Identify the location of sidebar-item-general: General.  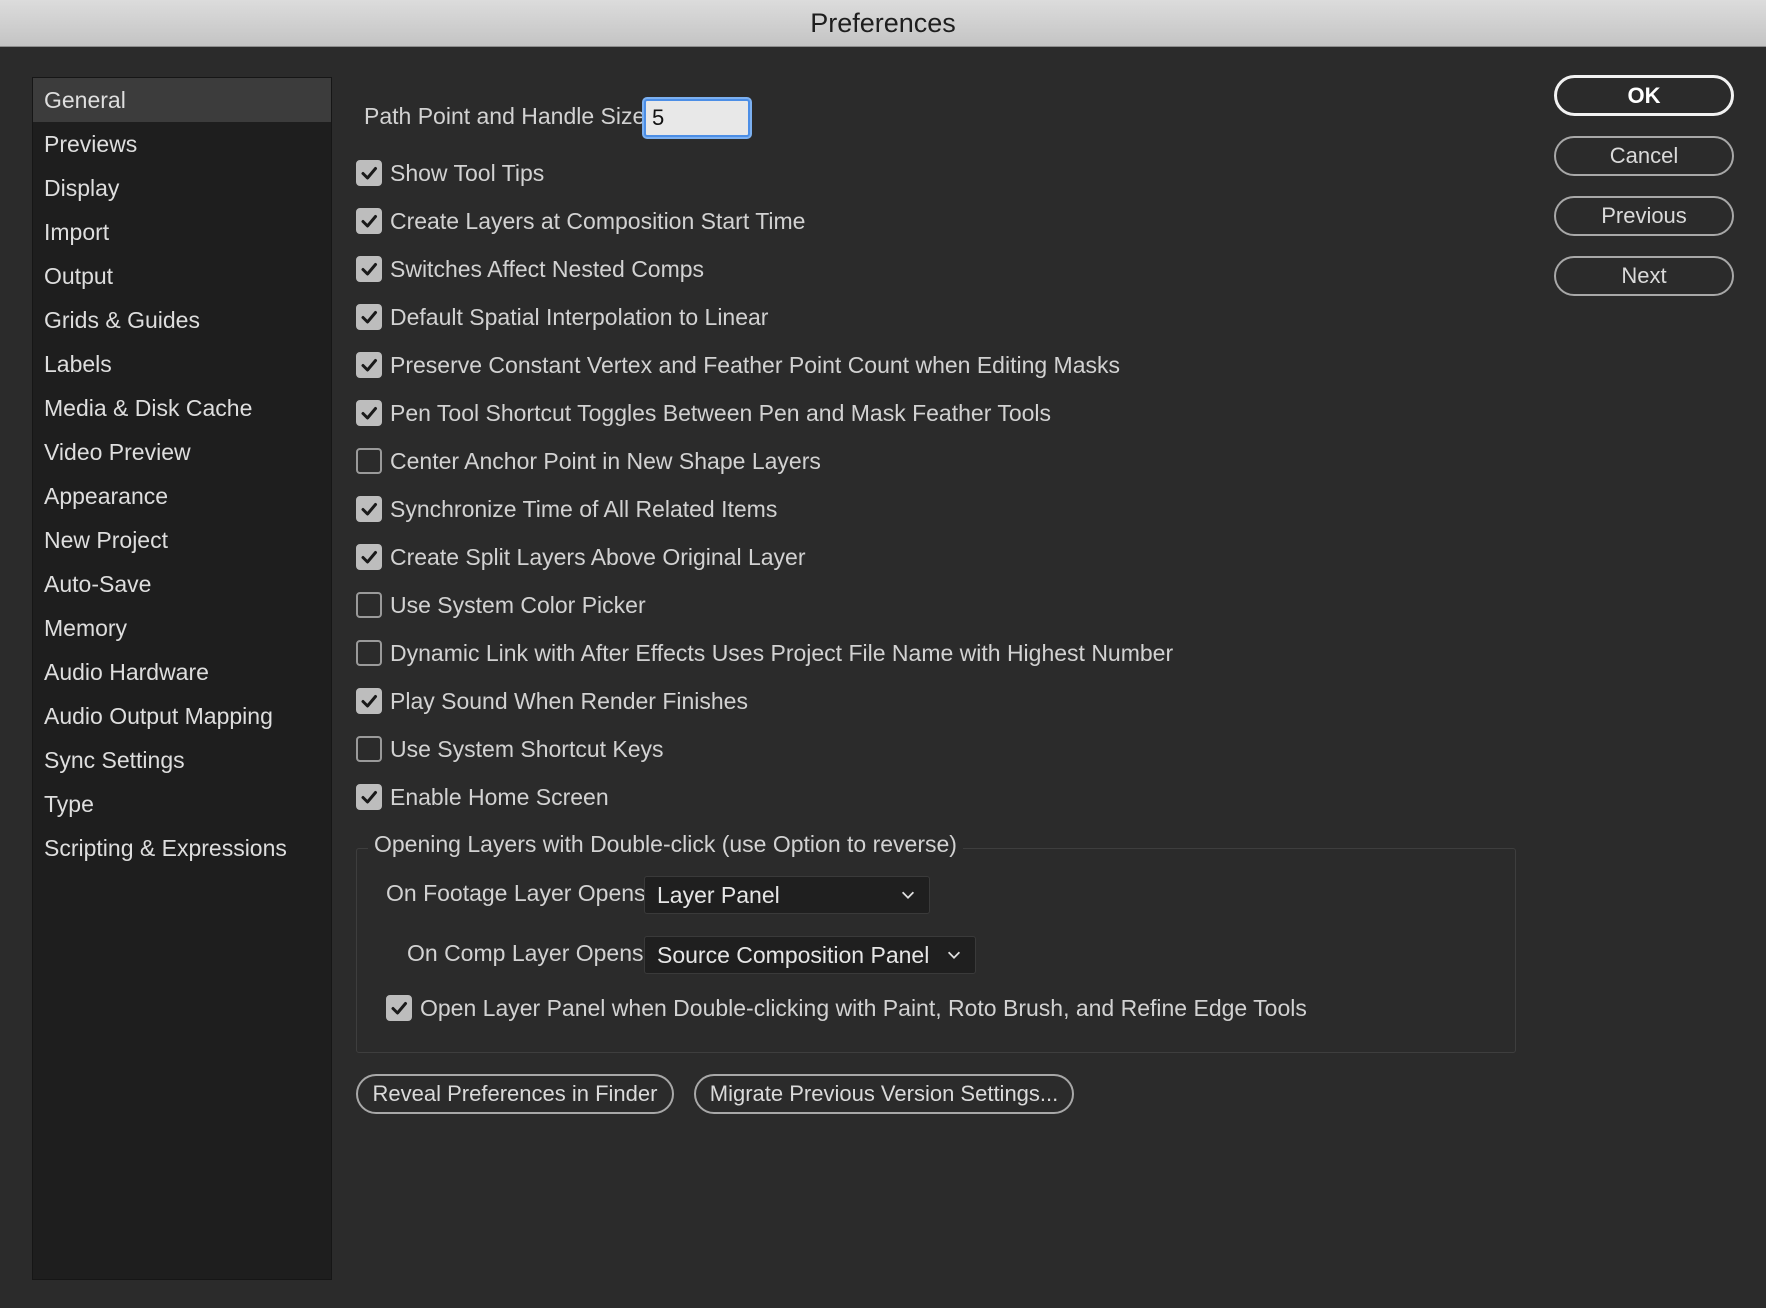
(182, 100).